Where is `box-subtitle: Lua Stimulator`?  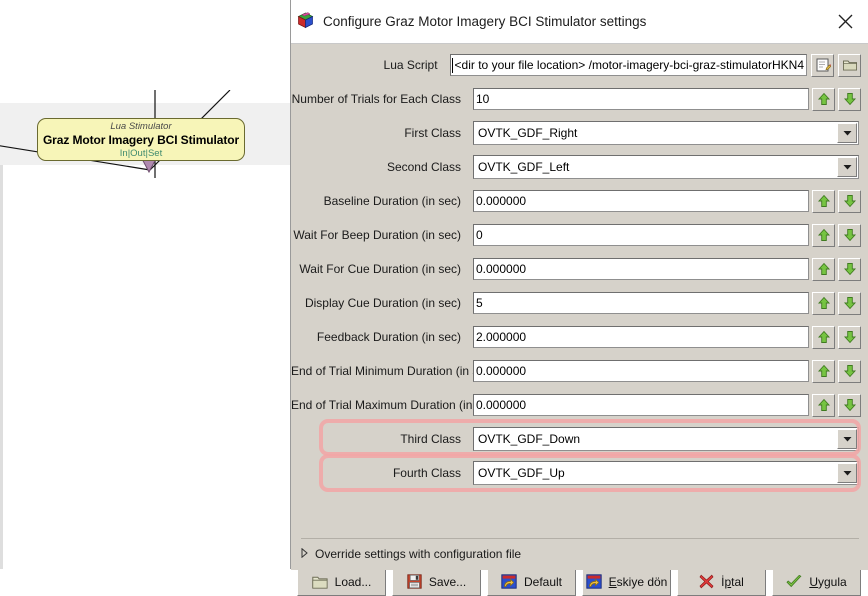 box-subtitle: Lua Stimulator is located at coordinates (141, 126).